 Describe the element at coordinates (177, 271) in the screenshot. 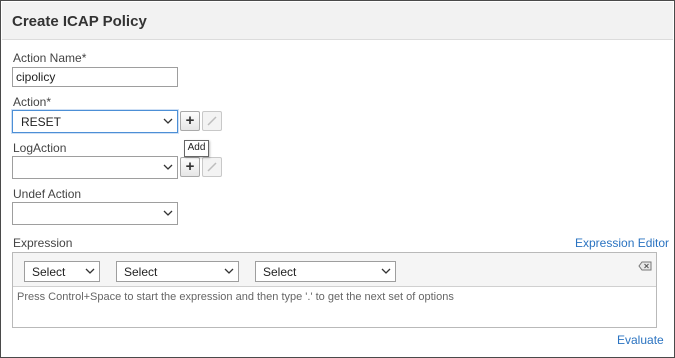

I see `expression-select-2: Select` at that location.